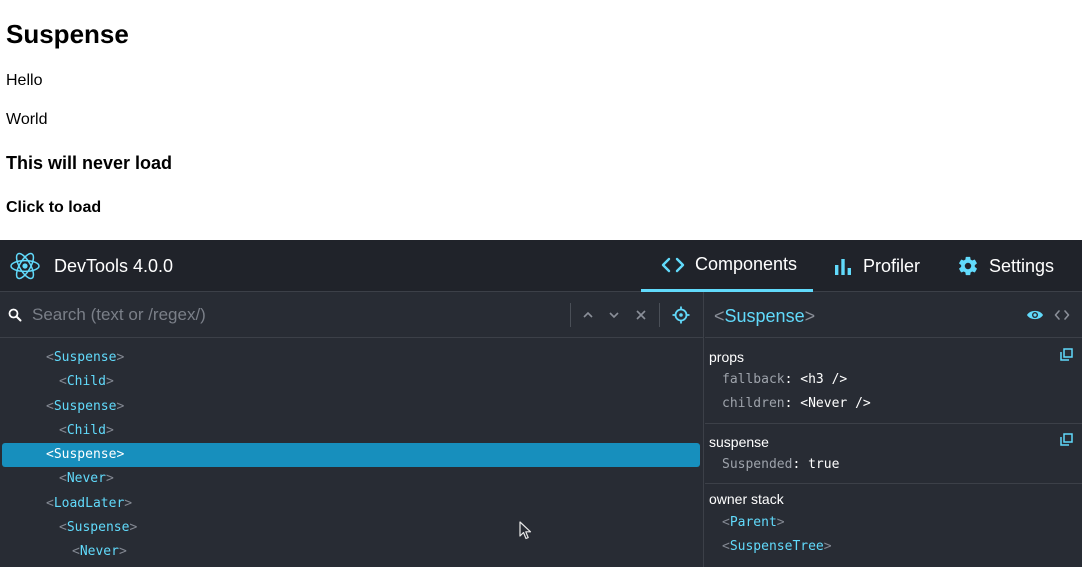 This screenshot has height=567, width=1082. I want to click on tree-row-suspense-selected: <Suspense>, so click(351, 455).